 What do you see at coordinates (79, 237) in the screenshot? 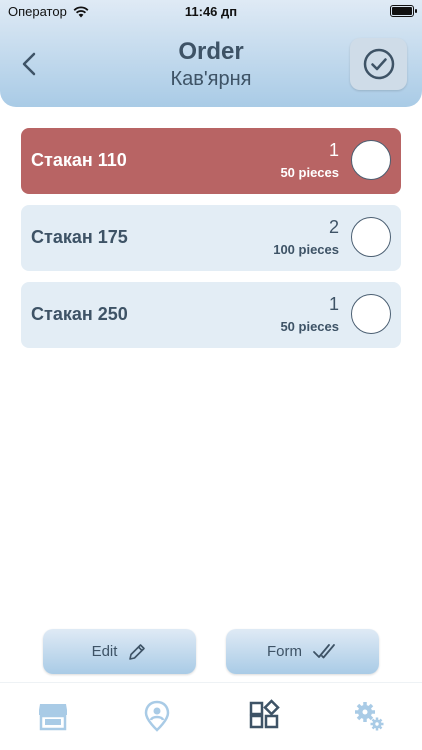
I see `item-name: Стакан 175` at bounding box center [79, 237].